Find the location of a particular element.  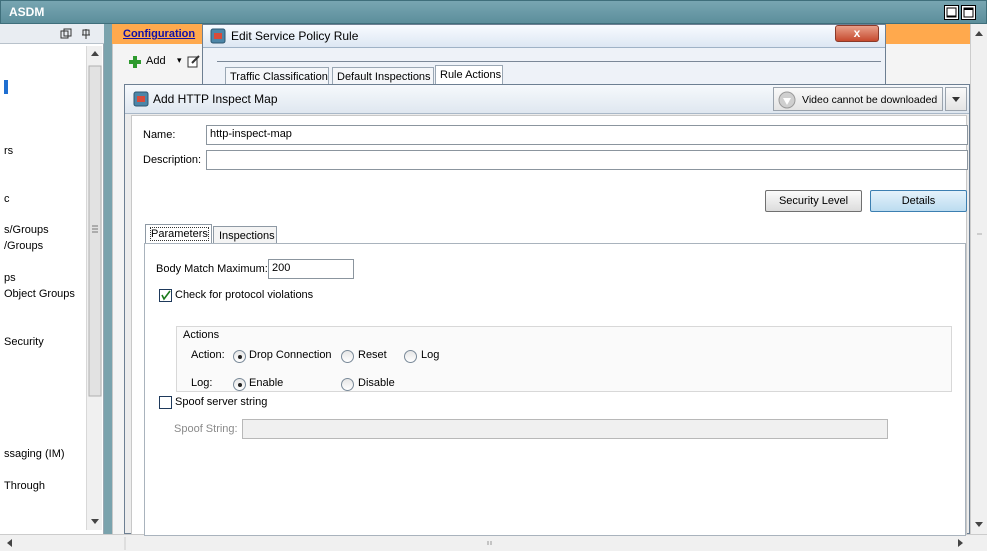

add-icon is located at coordinates (135, 62).